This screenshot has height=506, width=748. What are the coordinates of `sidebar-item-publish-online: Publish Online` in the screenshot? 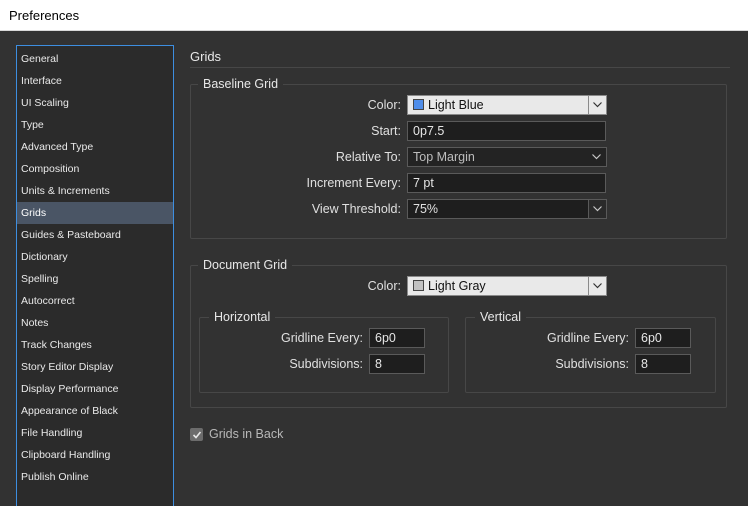 It's located at (95, 477).